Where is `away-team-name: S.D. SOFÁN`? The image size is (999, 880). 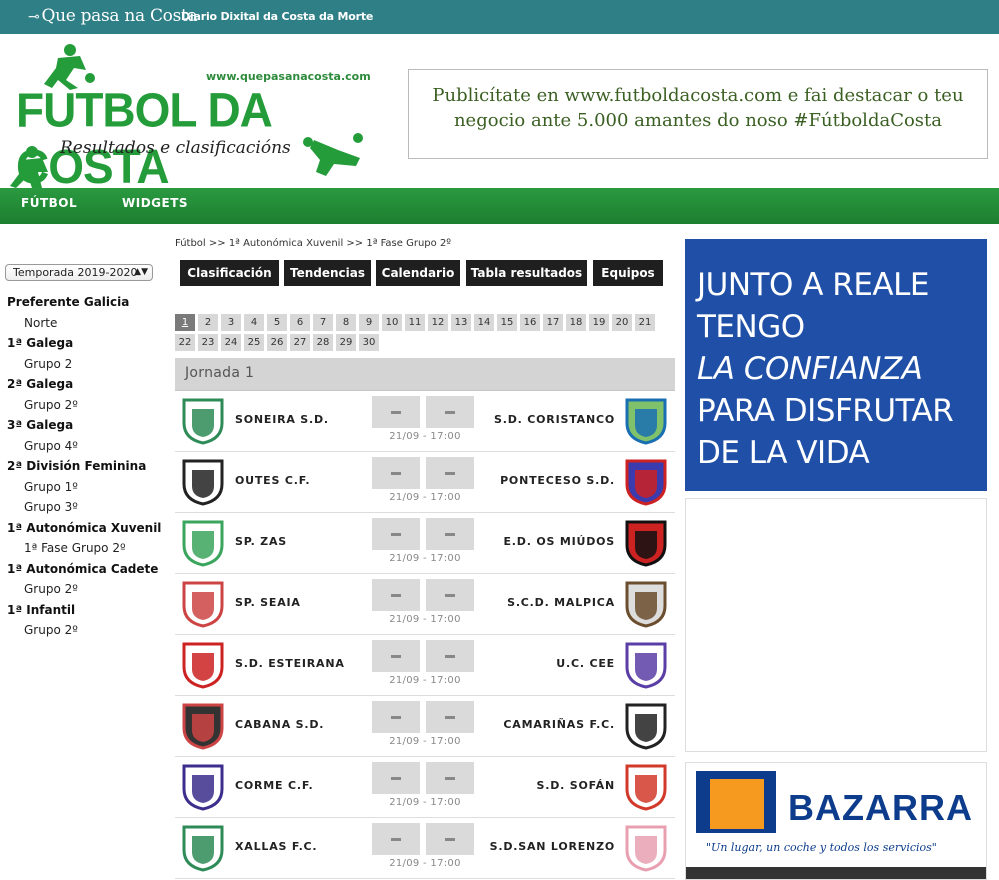
away-team-name: S.D. SOFÁN is located at coordinates (576, 785).